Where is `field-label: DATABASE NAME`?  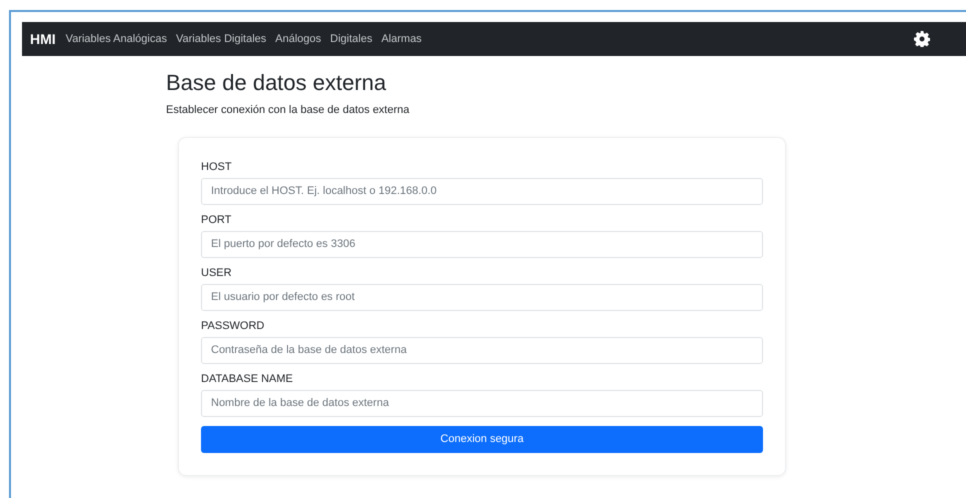 field-label: DATABASE NAME is located at coordinates (247, 379).